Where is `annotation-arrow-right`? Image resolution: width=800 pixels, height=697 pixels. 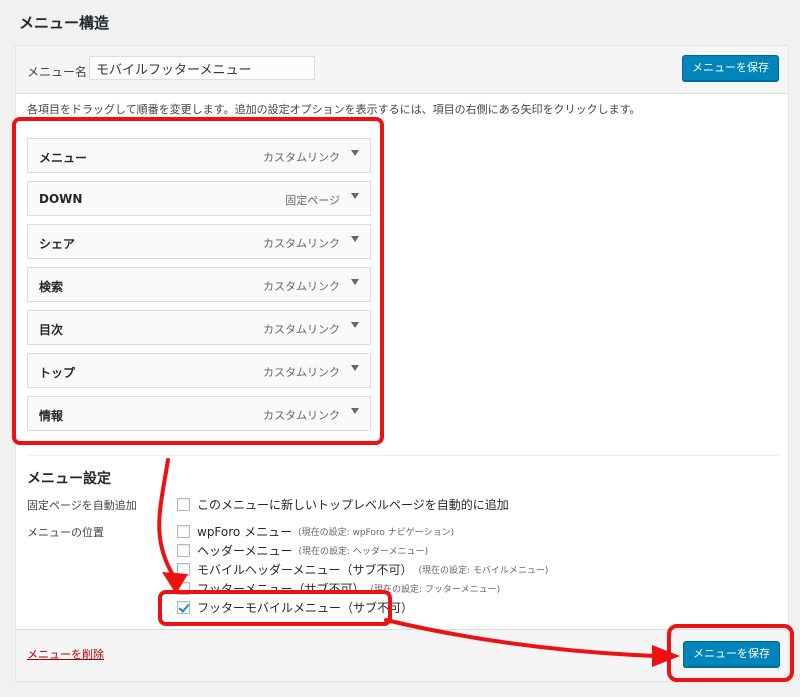 annotation-arrow-right is located at coordinates (520, 638).